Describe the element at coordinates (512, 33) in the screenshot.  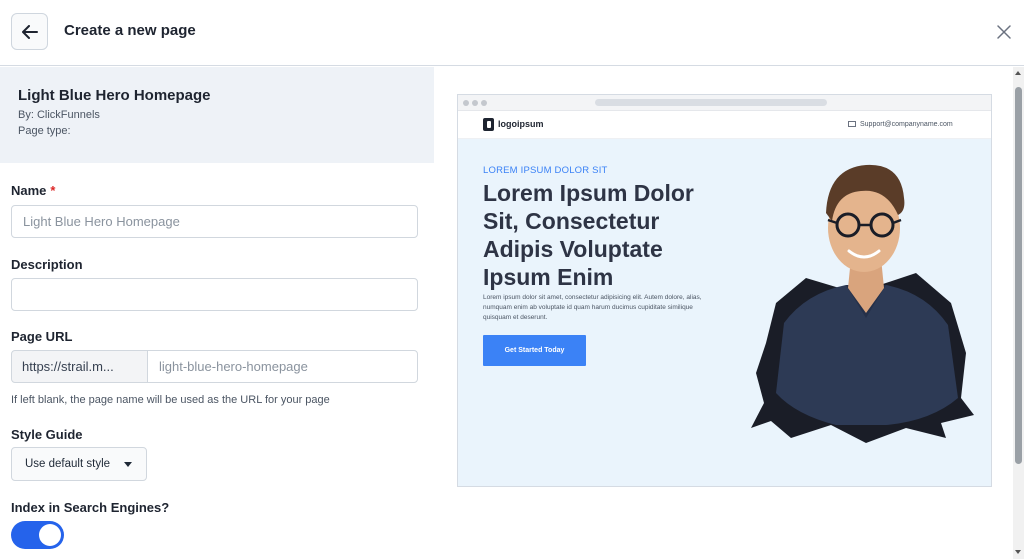
I see `modal-header: Create a new page` at that location.